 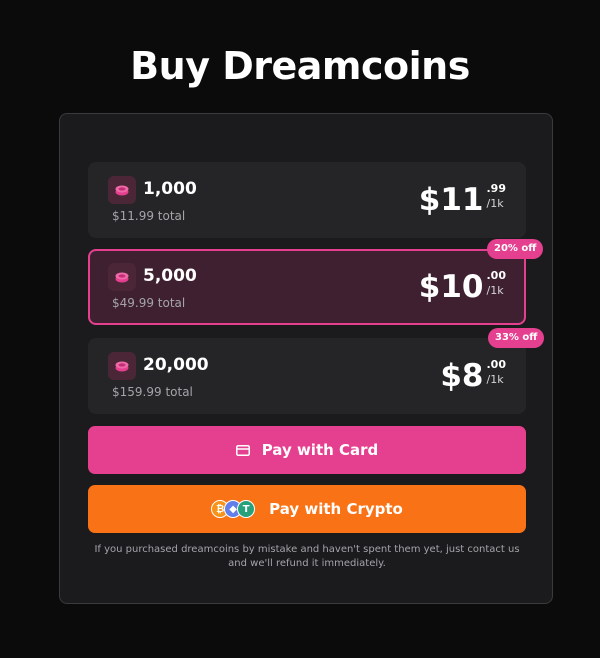 I want to click on credit-card-icon, so click(x=242, y=450).